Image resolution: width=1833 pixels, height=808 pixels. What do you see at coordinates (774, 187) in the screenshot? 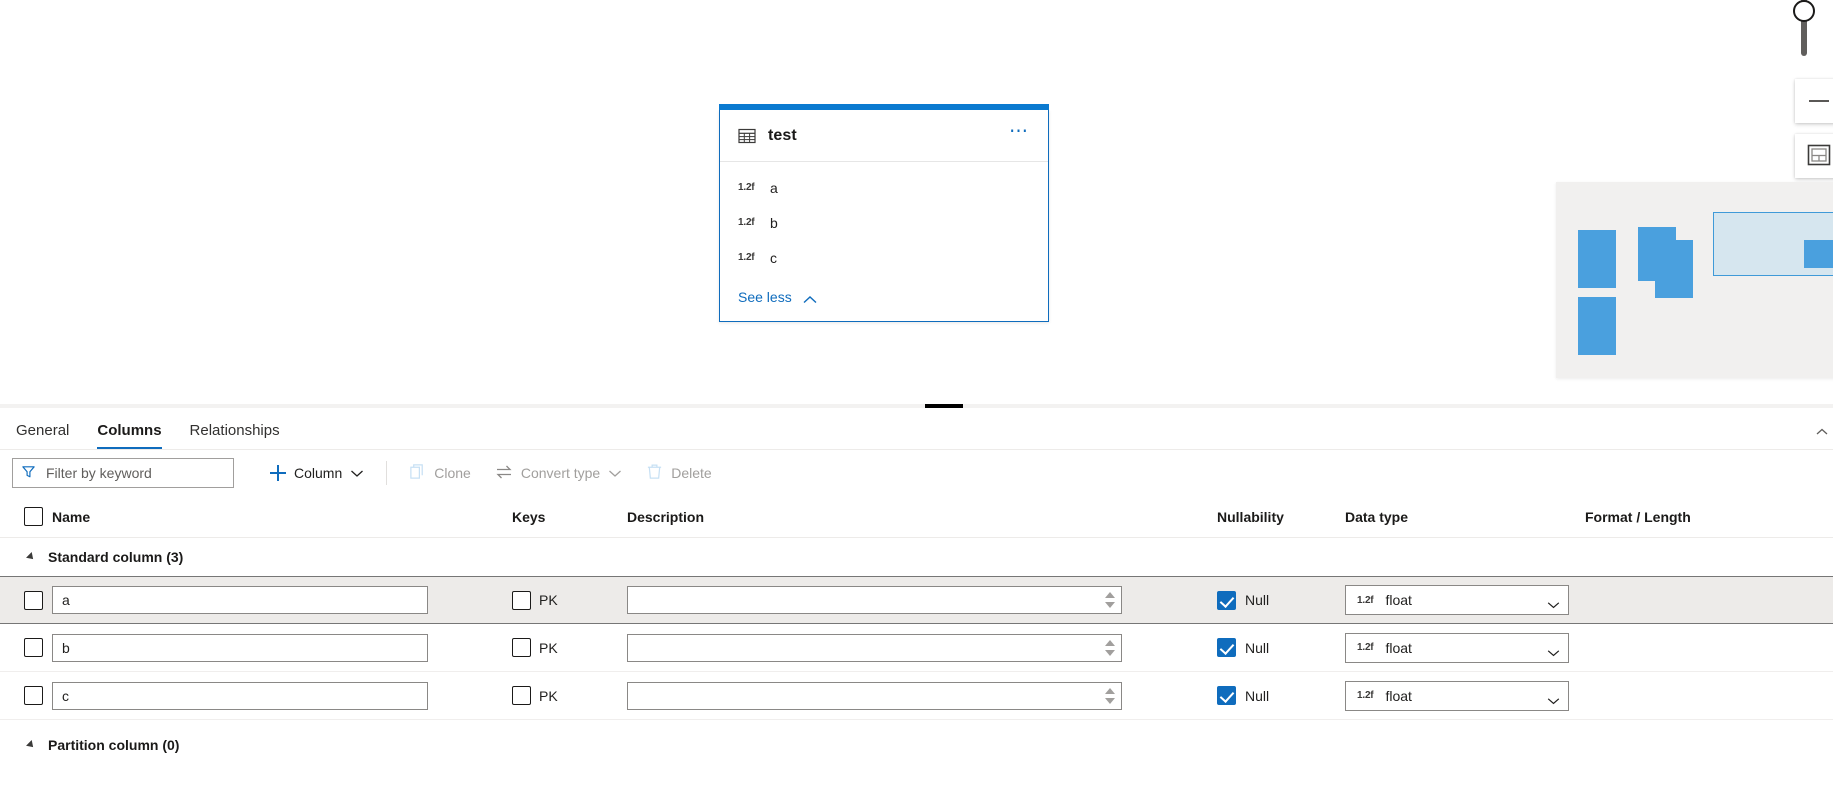
I see `entity-column-name: a` at bounding box center [774, 187].